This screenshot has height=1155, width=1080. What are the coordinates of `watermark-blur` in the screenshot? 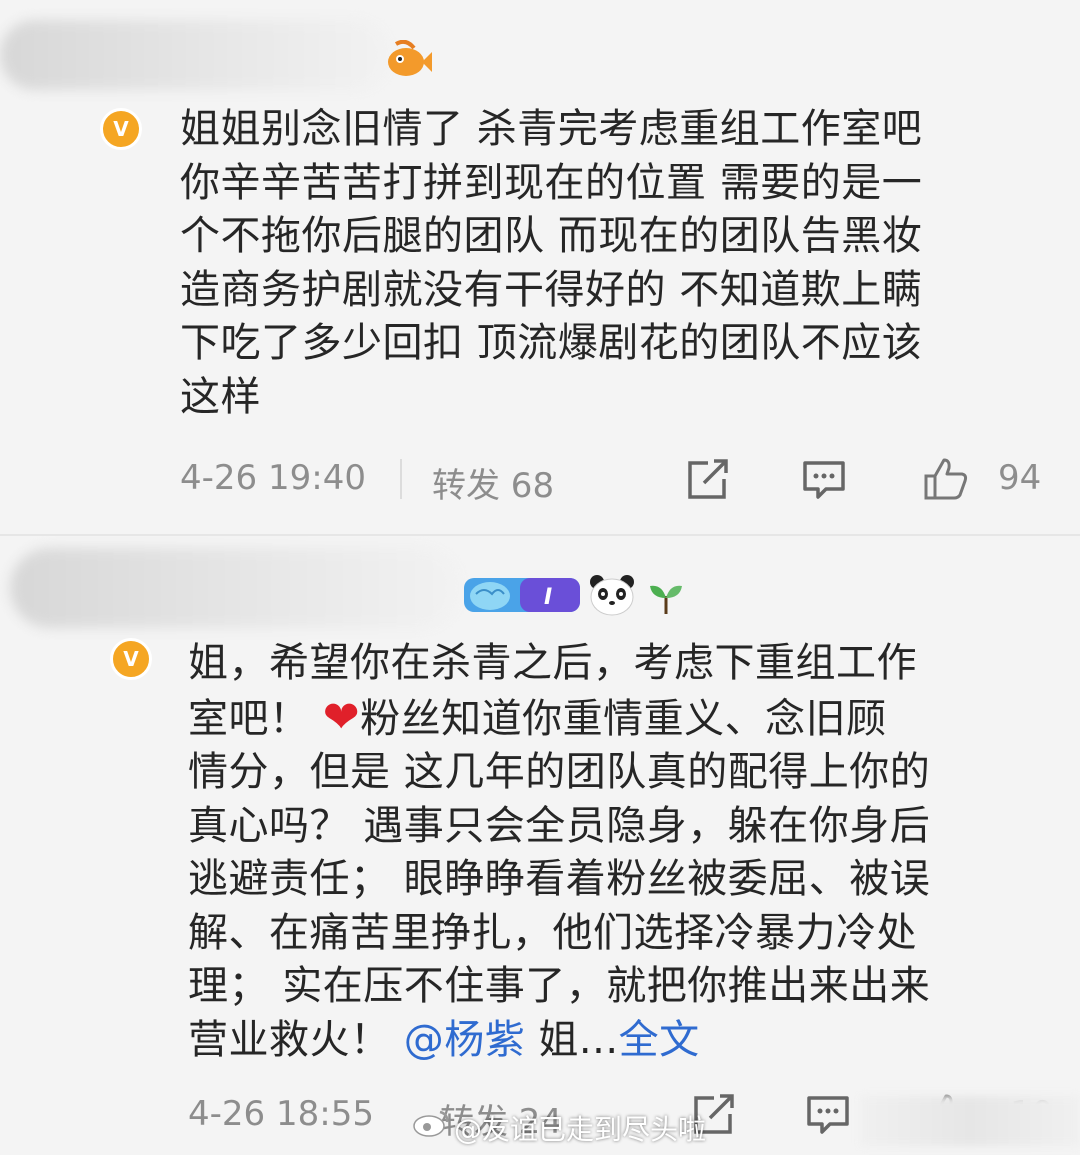 It's located at (970, 1121).